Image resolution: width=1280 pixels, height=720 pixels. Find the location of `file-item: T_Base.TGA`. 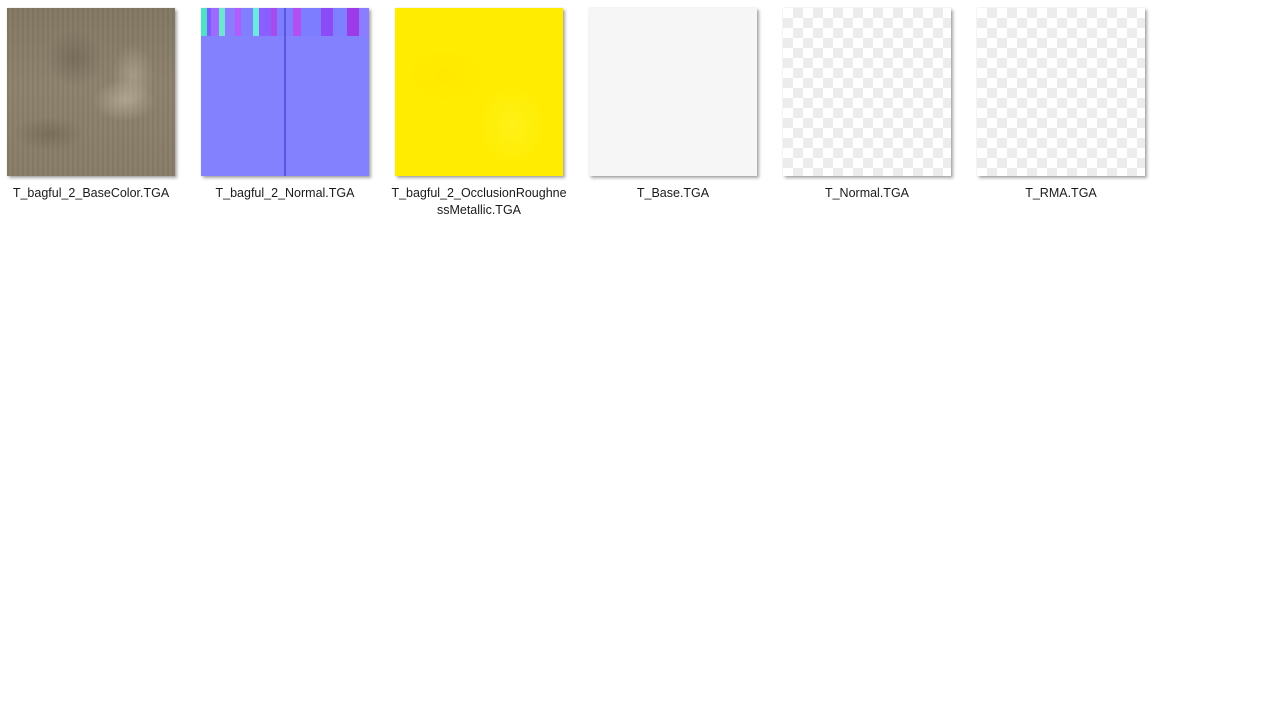

file-item: T_Base.TGA is located at coordinates (679, 105).